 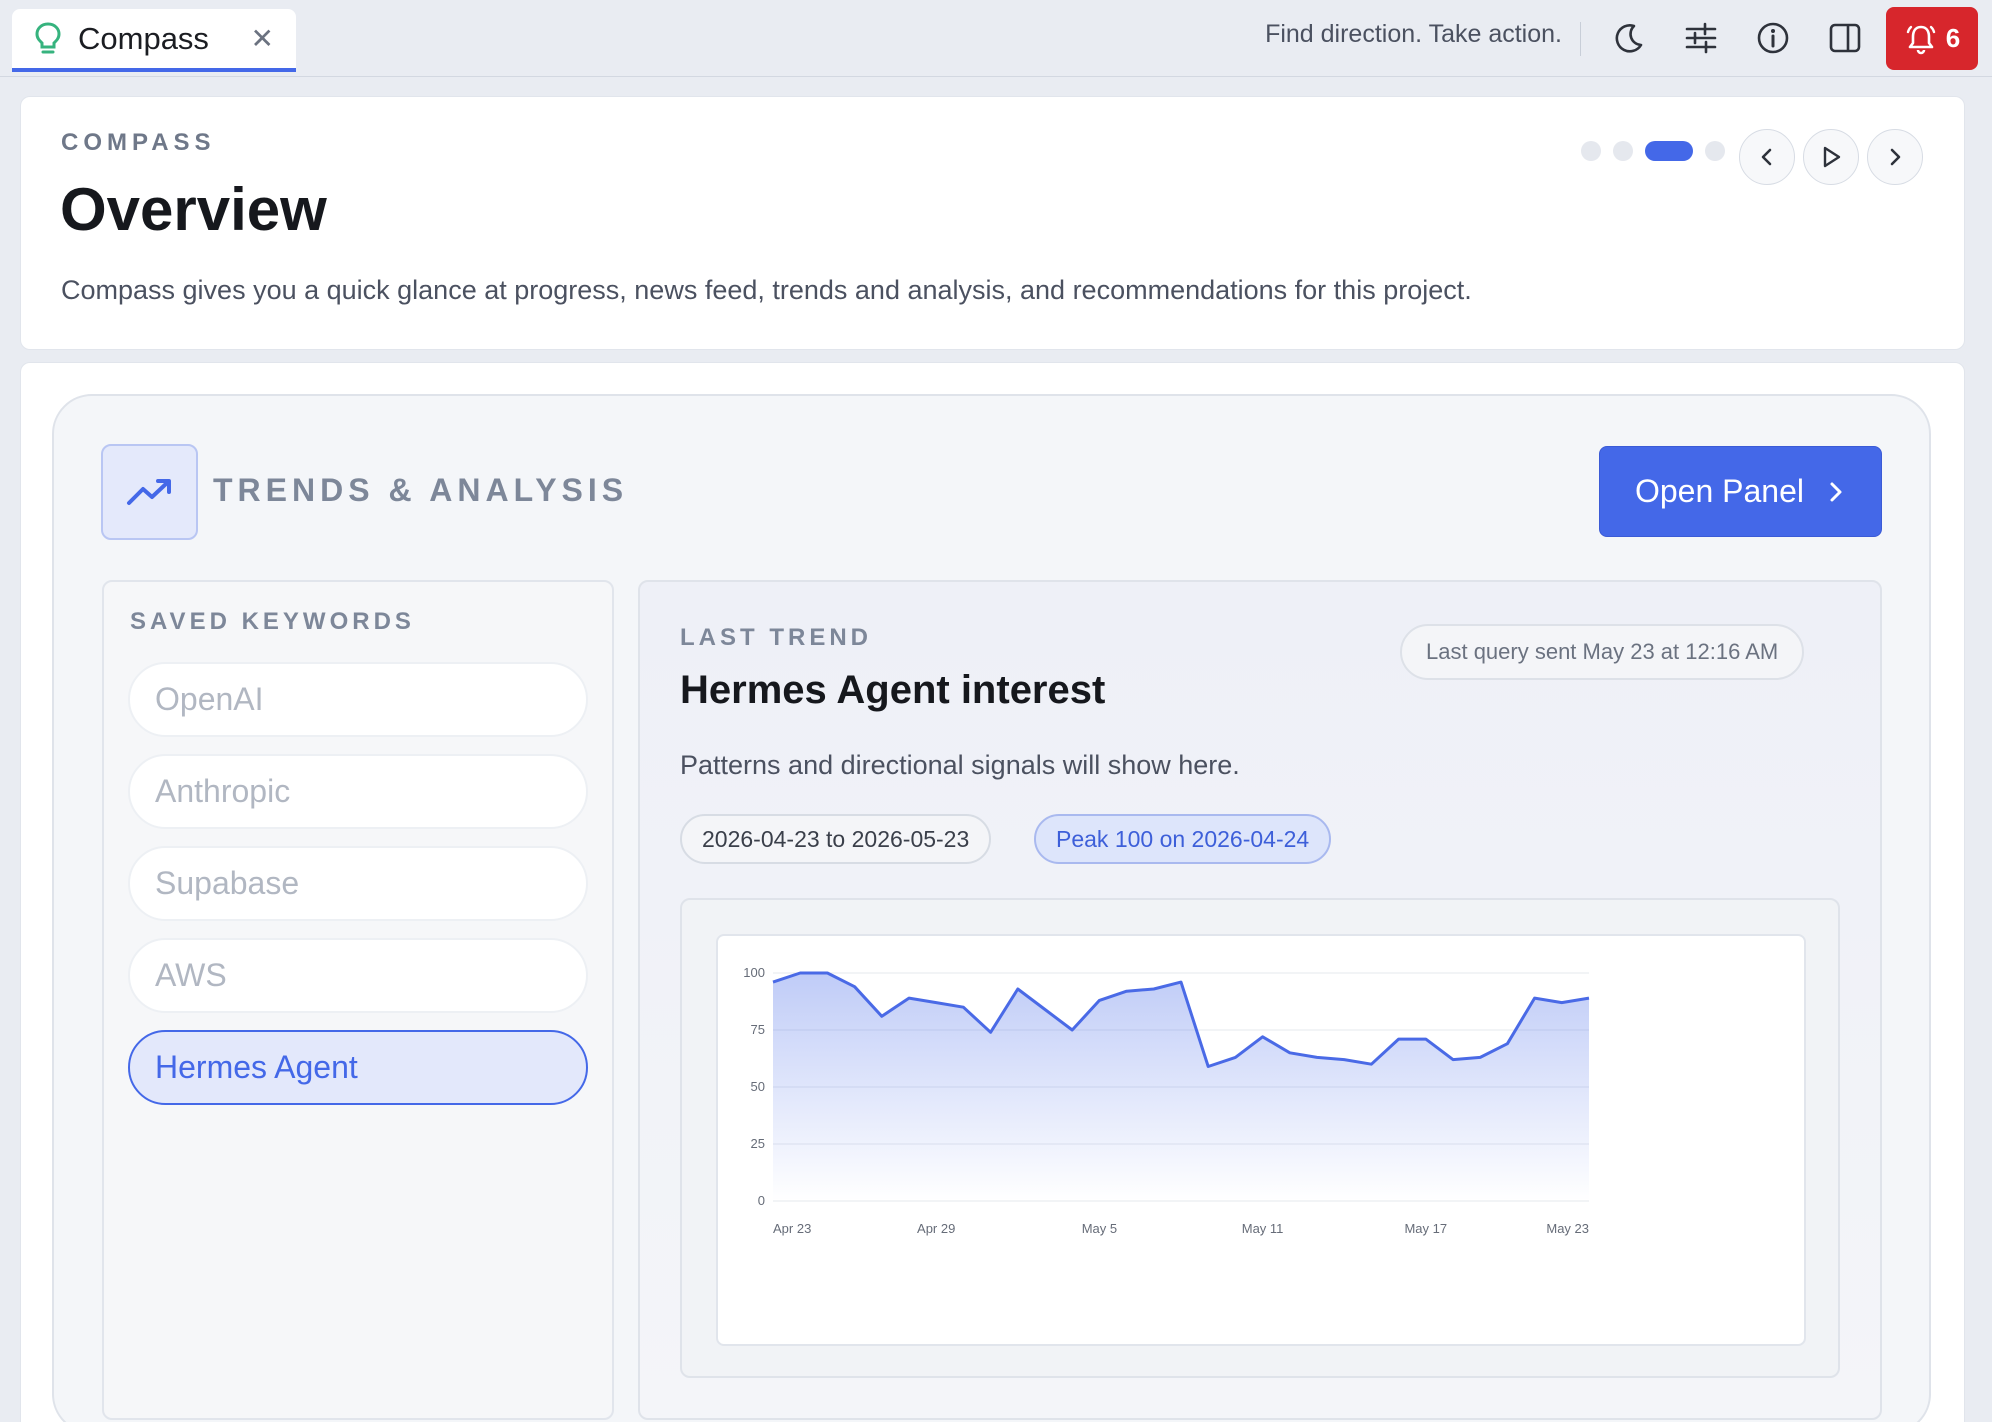 What do you see at coordinates (48, 37) in the screenshot?
I see `lightbulb-icon` at bounding box center [48, 37].